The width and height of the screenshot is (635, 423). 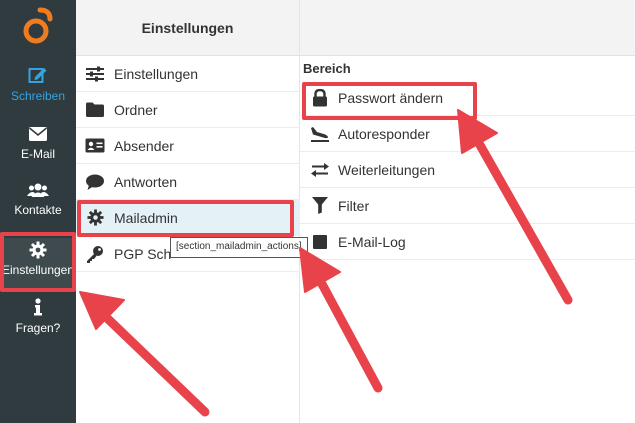 I want to click on annotation-arrow-mailadmin, so click(x=341, y=320).